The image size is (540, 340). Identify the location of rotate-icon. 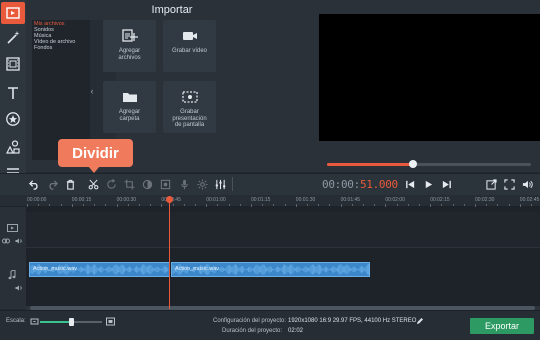
(111, 183).